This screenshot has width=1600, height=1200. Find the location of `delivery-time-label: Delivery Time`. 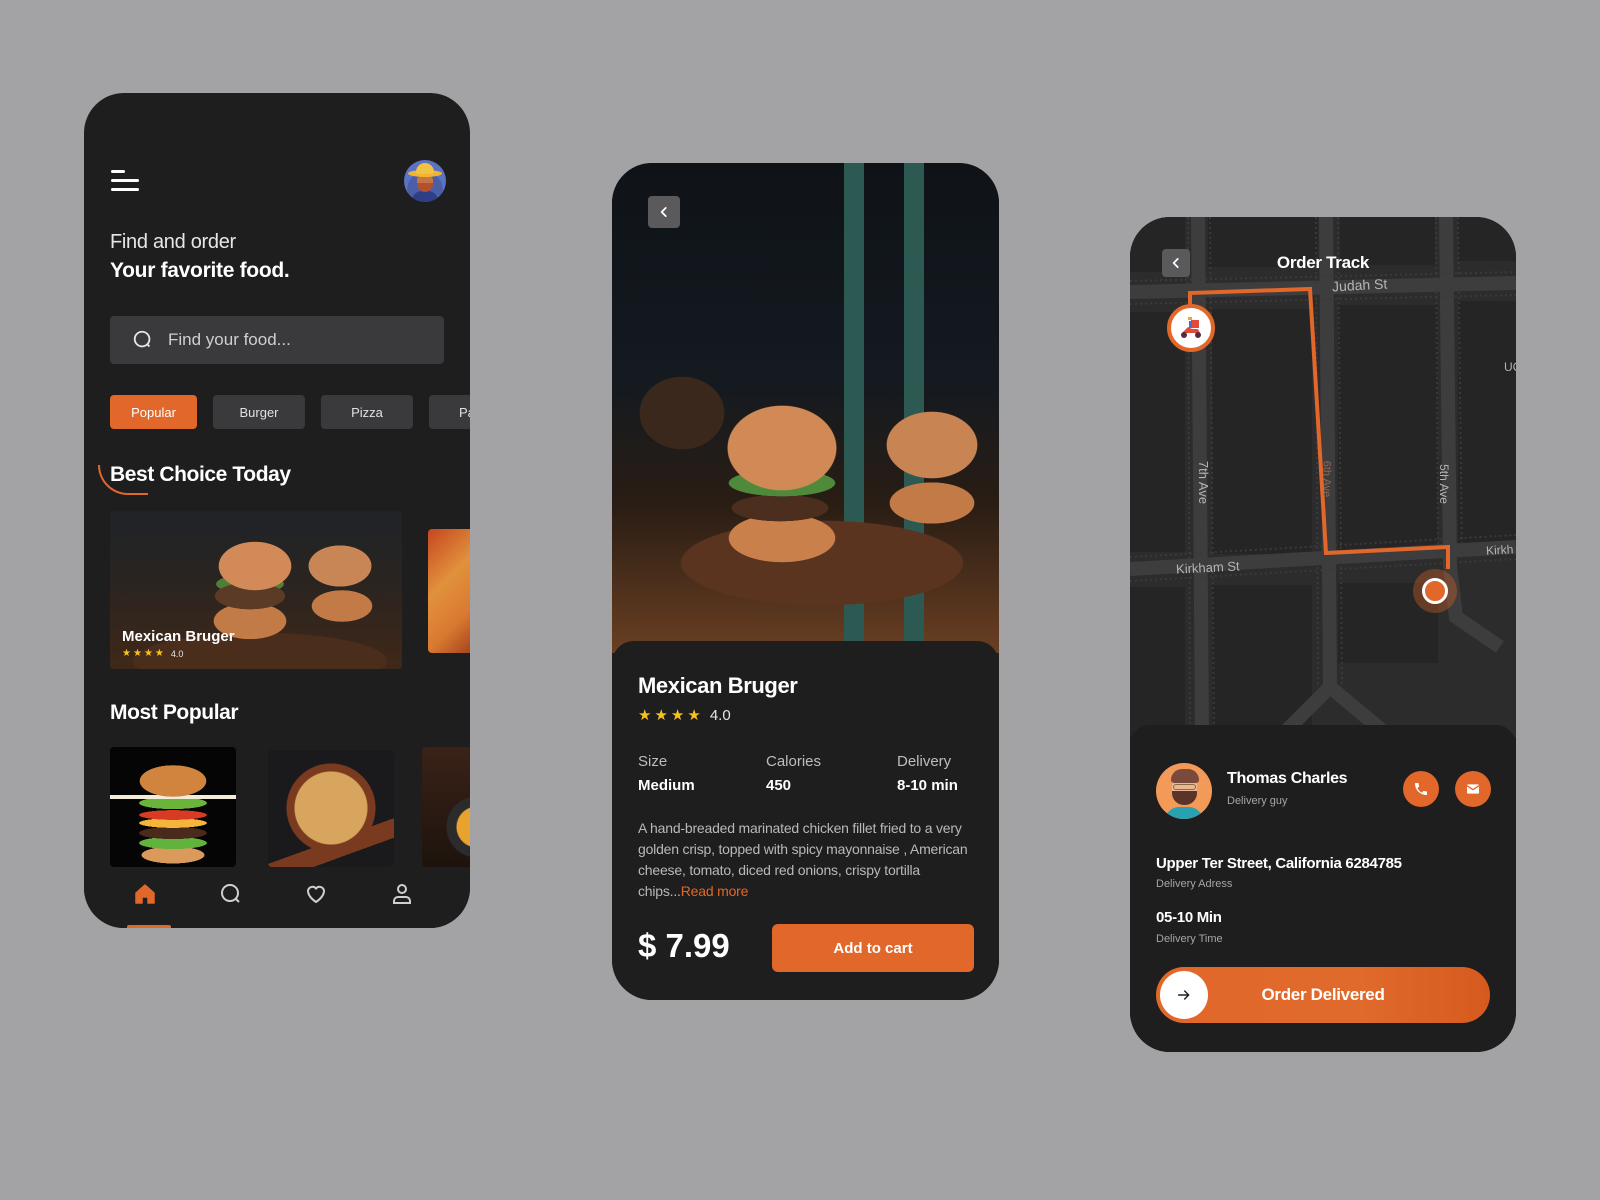

delivery-time-label: Delivery Time is located at coordinates (1189, 939).